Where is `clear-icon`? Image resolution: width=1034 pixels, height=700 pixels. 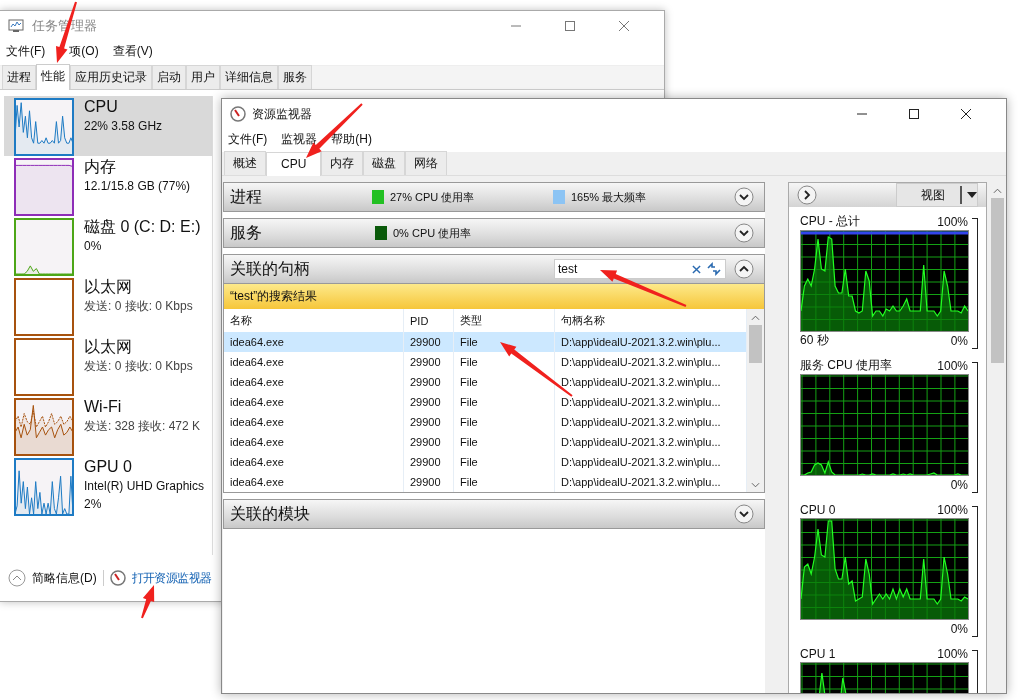
clear-icon is located at coordinates (696, 269).